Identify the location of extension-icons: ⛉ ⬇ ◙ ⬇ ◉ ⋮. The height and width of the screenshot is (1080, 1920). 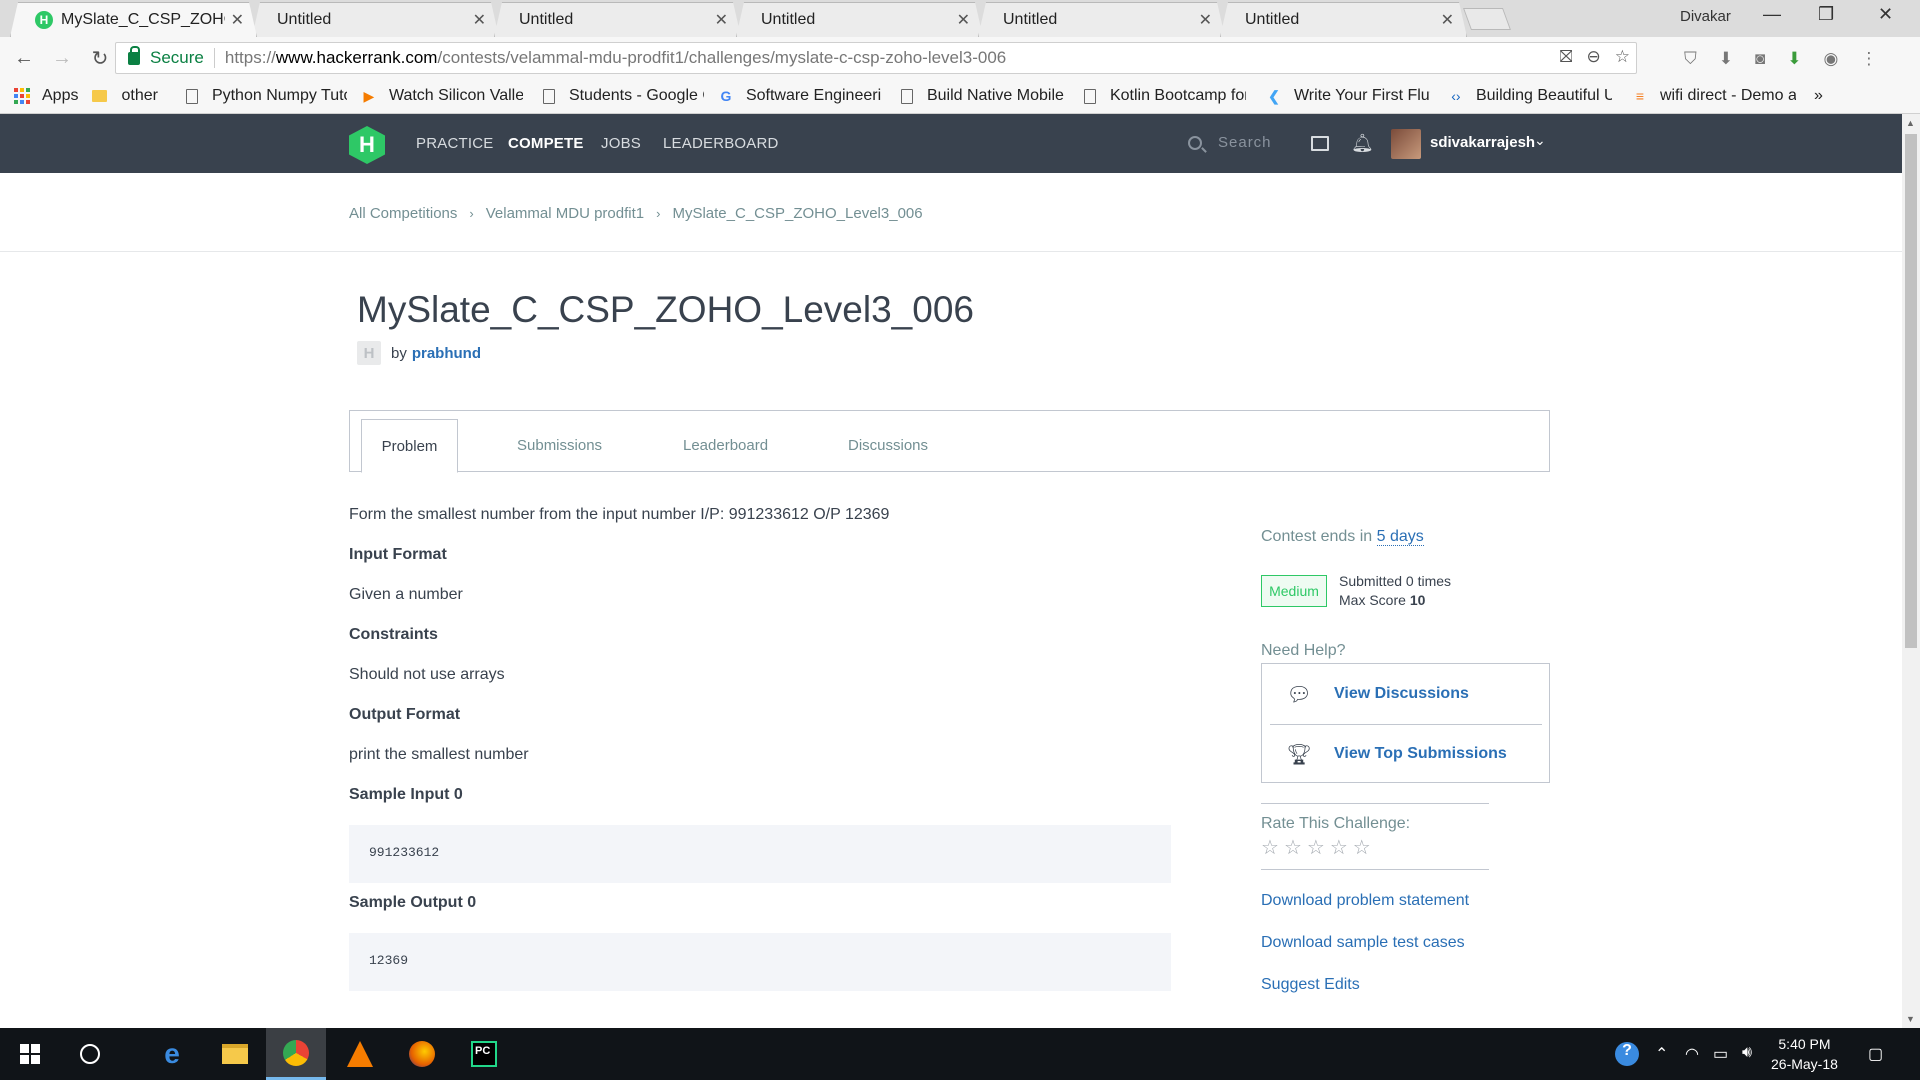
(1780, 59).